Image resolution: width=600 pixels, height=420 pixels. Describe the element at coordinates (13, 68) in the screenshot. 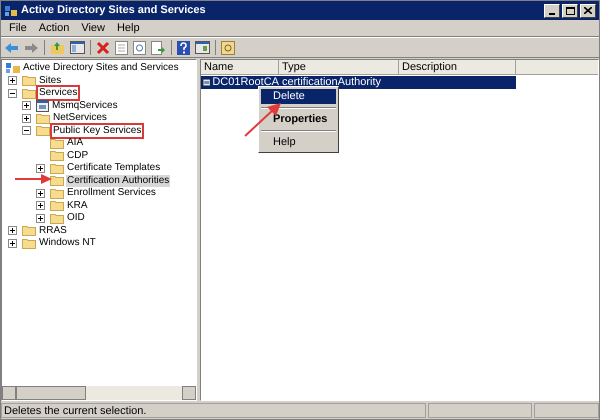

I see `sites-services-icon` at that location.